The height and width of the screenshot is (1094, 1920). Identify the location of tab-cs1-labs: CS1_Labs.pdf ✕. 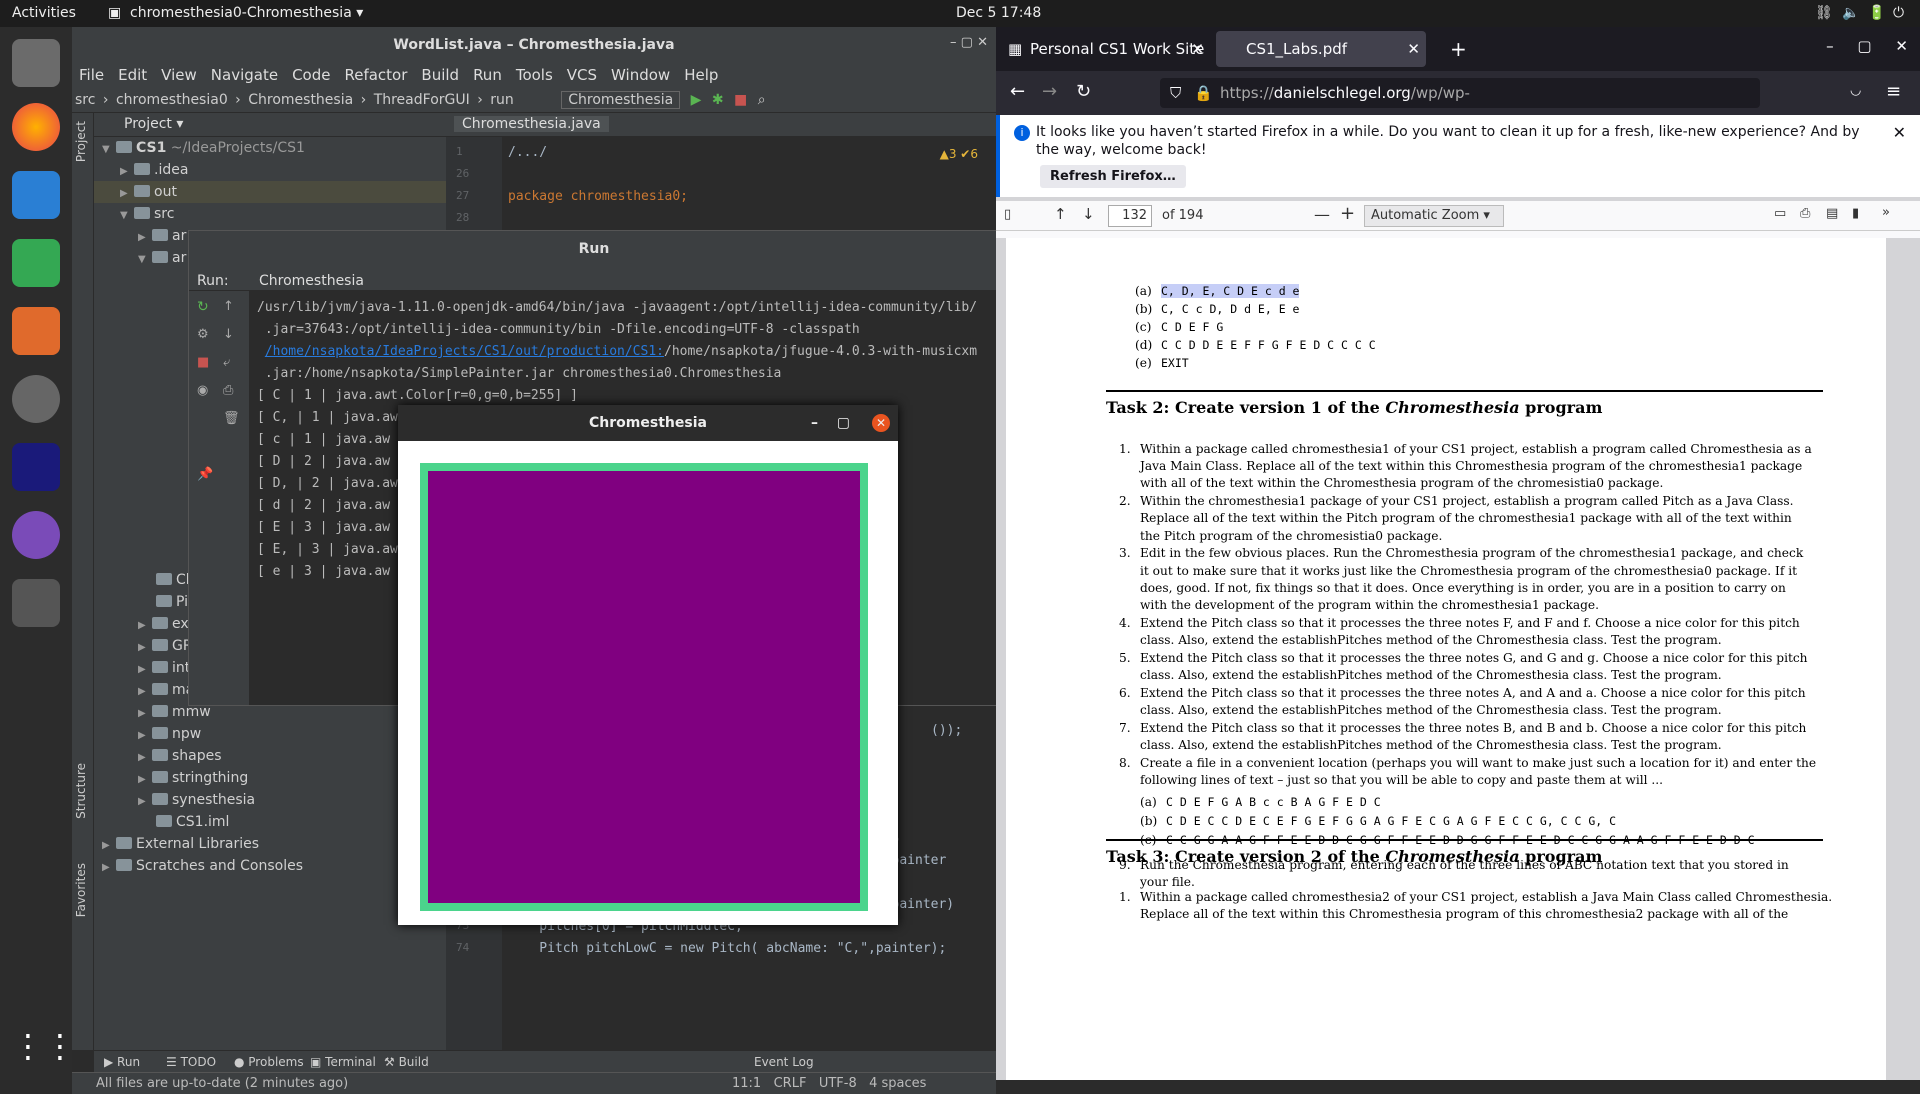
(1321, 49).